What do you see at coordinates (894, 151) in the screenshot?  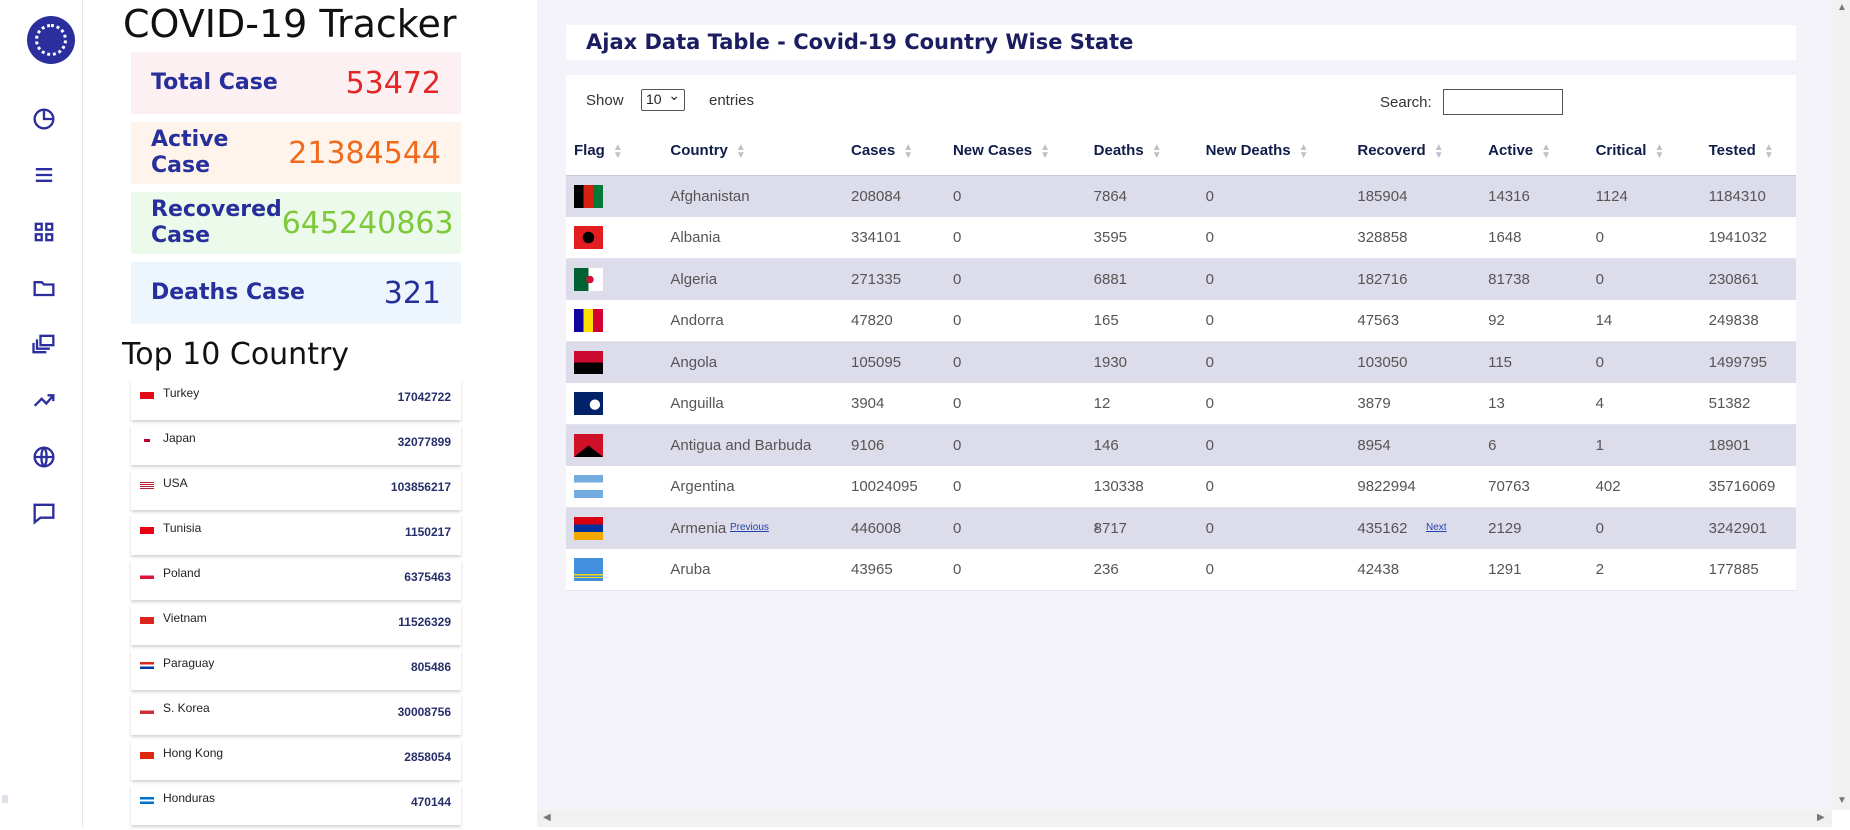 I see `column-header: Cases ▲ ▼` at bounding box center [894, 151].